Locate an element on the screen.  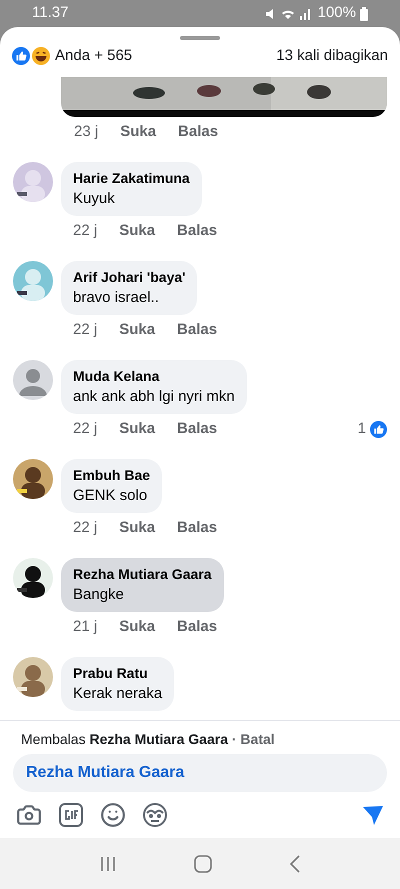
recent-apps-icon is located at coordinates (107, 864).